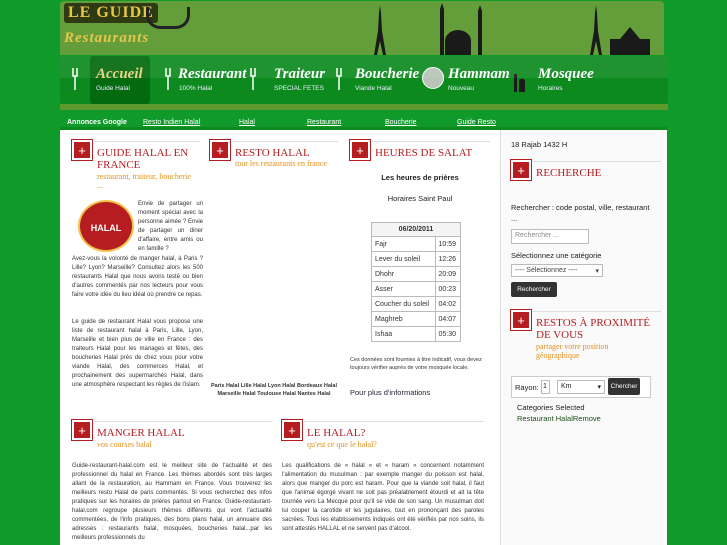 This screenshot has height=545, width=727. Describe the element at coordinates (387, 74) in the screenshot. I see `nav-title: Boucherie` at that location.